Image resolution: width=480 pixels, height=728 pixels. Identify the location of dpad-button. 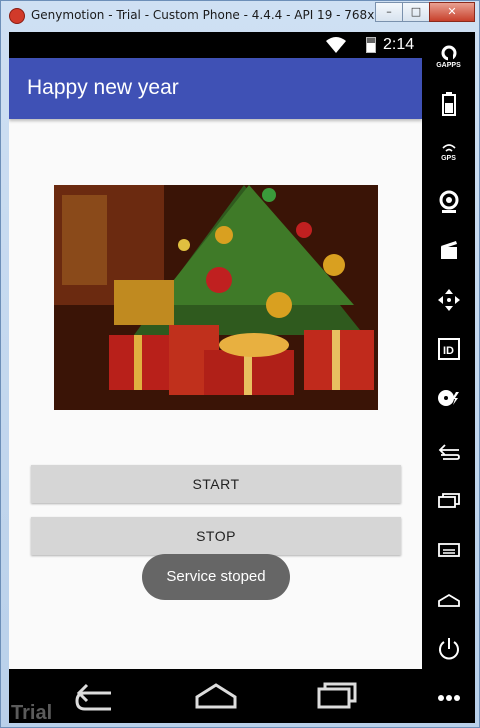
(448, 300).